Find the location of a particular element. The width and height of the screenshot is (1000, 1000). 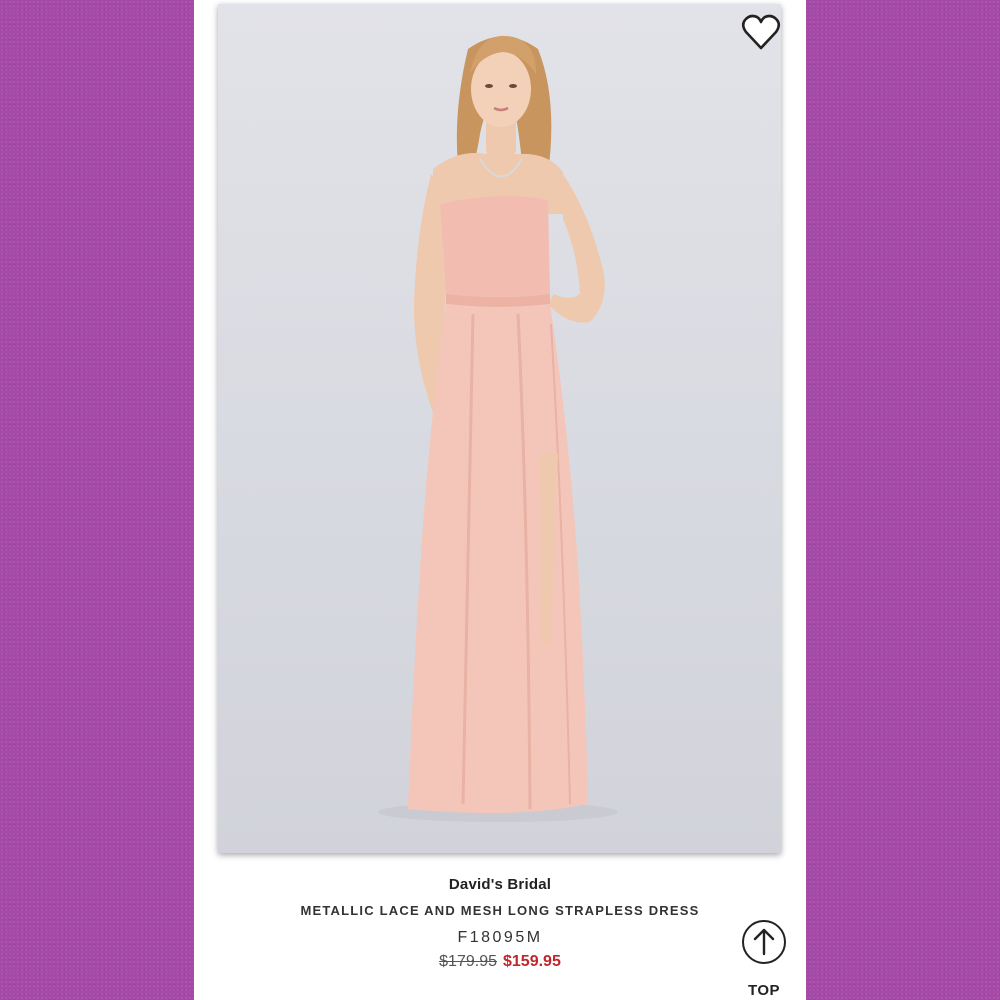

heart-outline-icon is located at coordinates (761, 32).